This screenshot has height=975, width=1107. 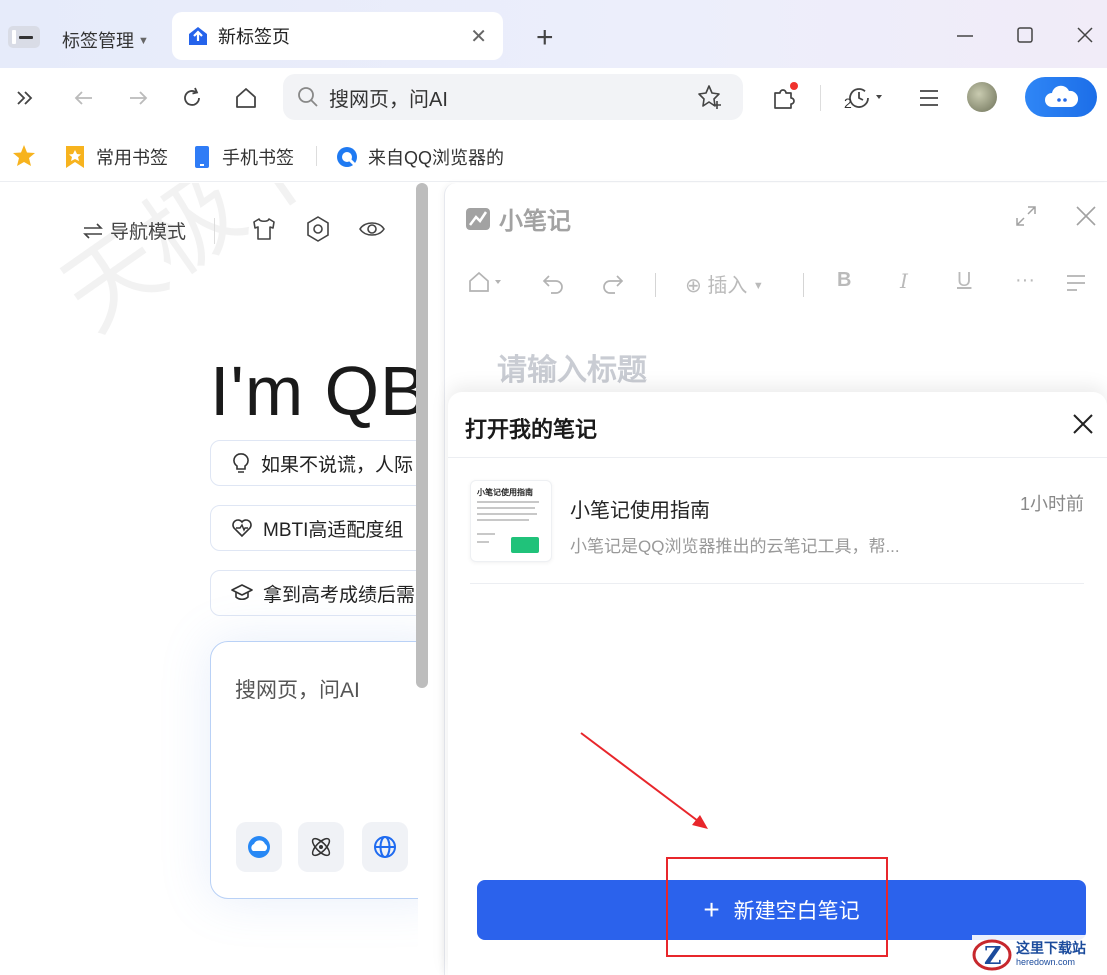 I want to click on bookmark-mobile: 手机书签, so click(x=243, y=157).